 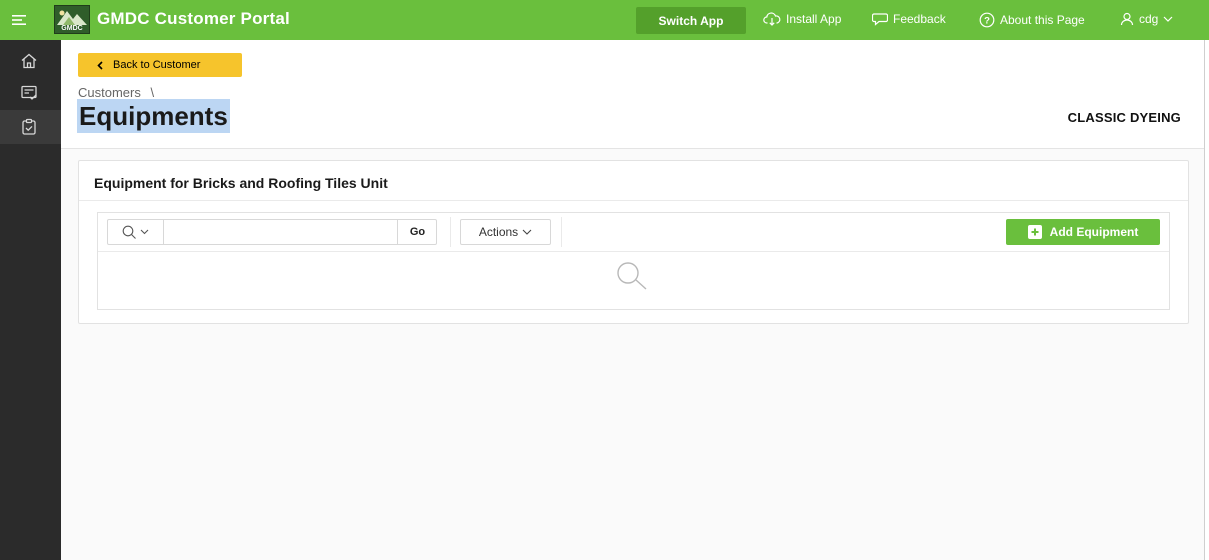 I want to click on user-name: cdg, so click(x=1149, y=19).